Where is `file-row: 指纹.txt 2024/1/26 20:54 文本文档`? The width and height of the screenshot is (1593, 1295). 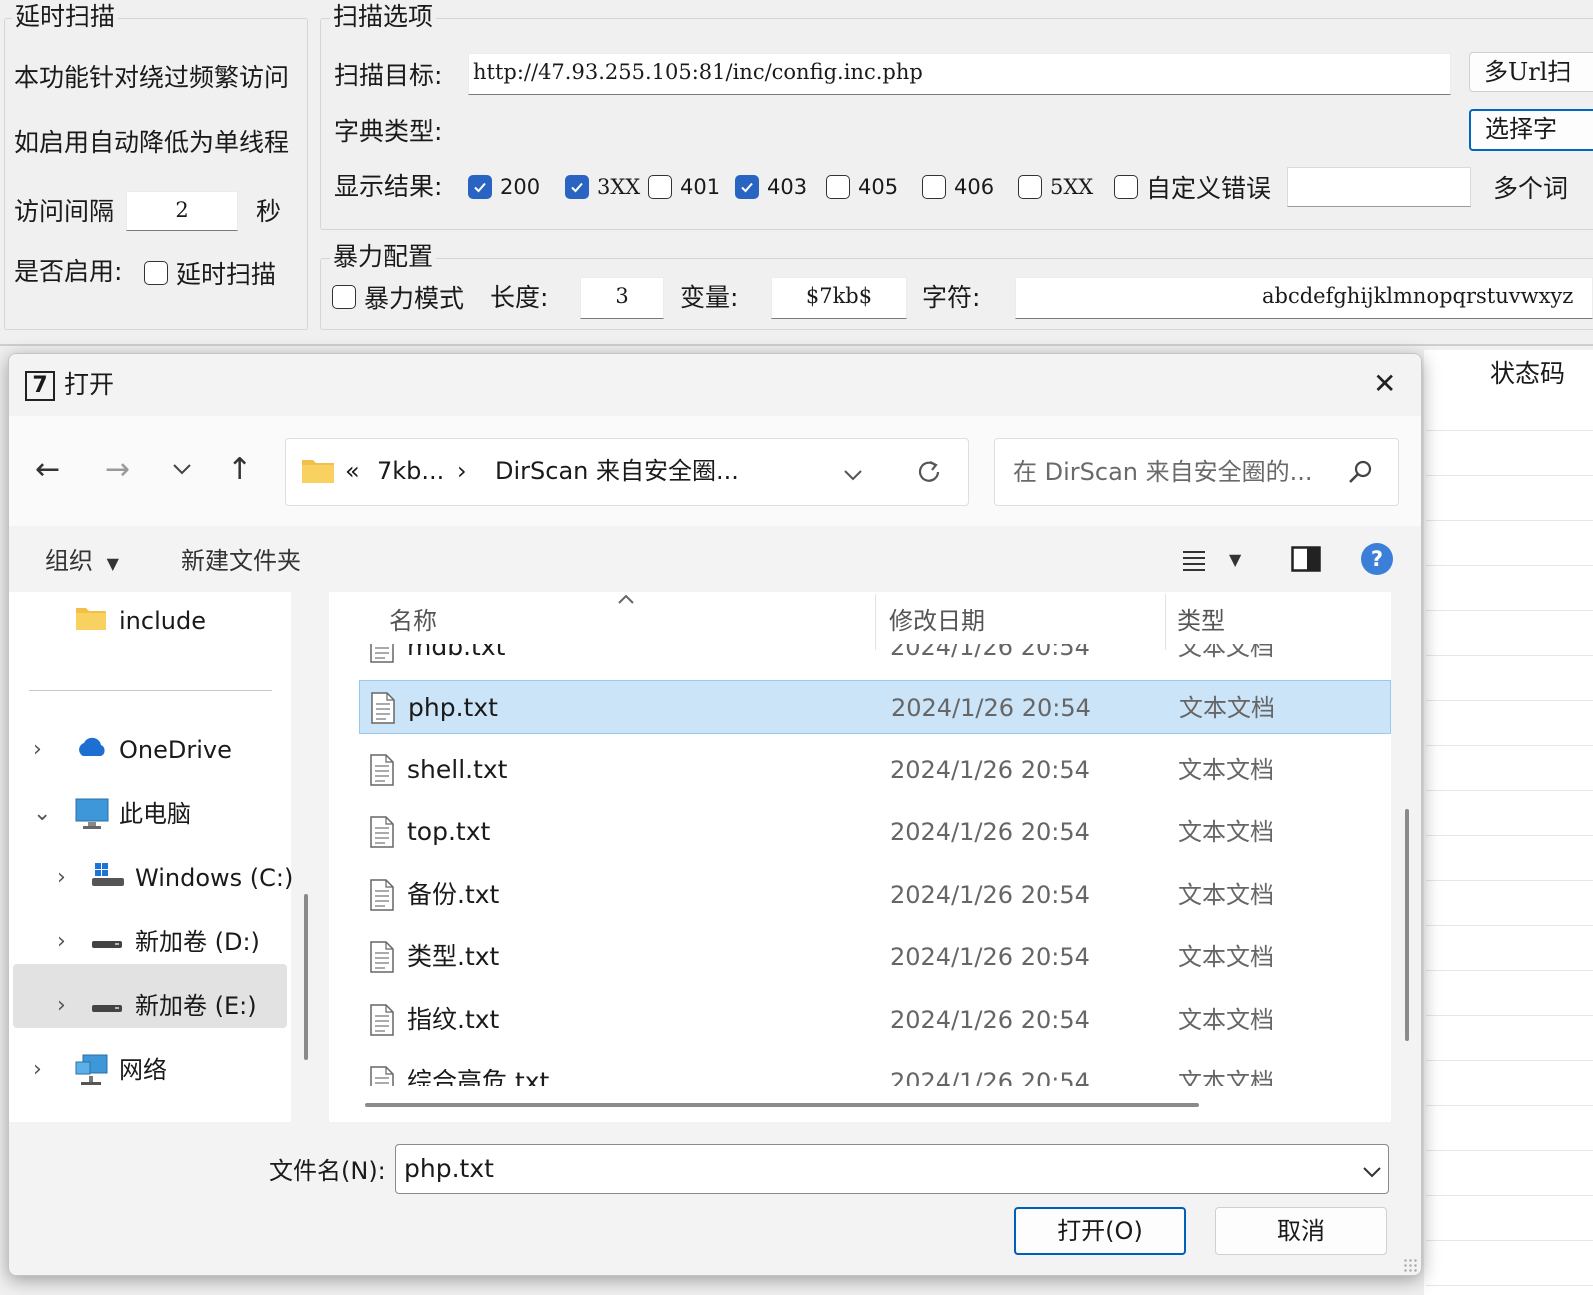 file-row: 指纹.txt 2024/1/26 20:54 文本文档 is located at coordinates (875, 1020).